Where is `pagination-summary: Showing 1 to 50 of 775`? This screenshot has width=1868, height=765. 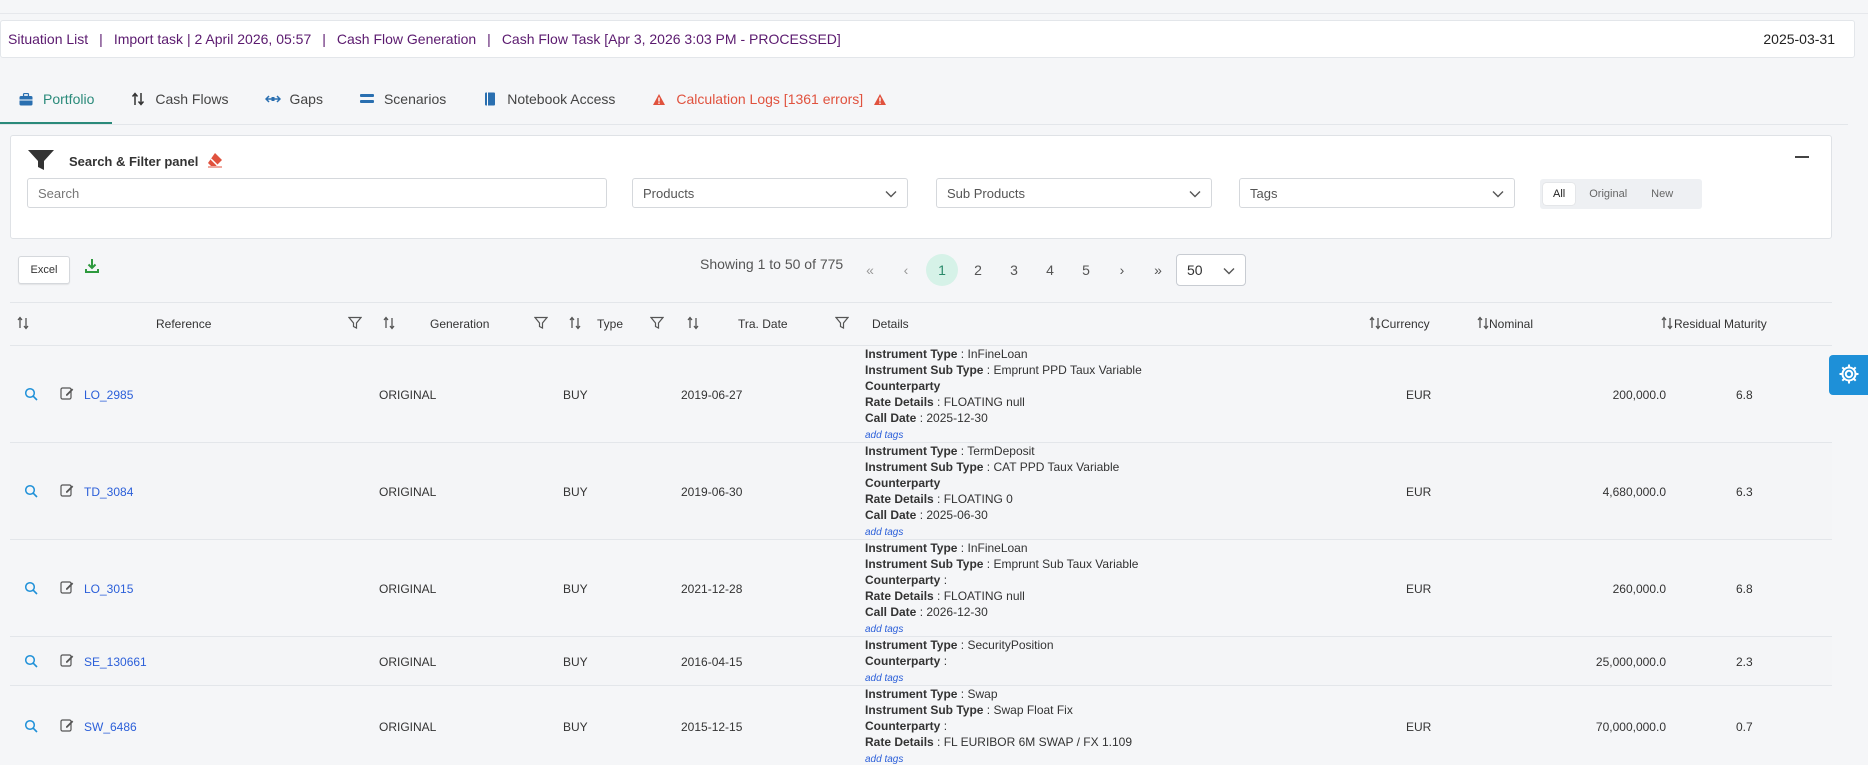
pagination-summary: Showing 1 to 50 of 775 is located at coordinates (772, 264).